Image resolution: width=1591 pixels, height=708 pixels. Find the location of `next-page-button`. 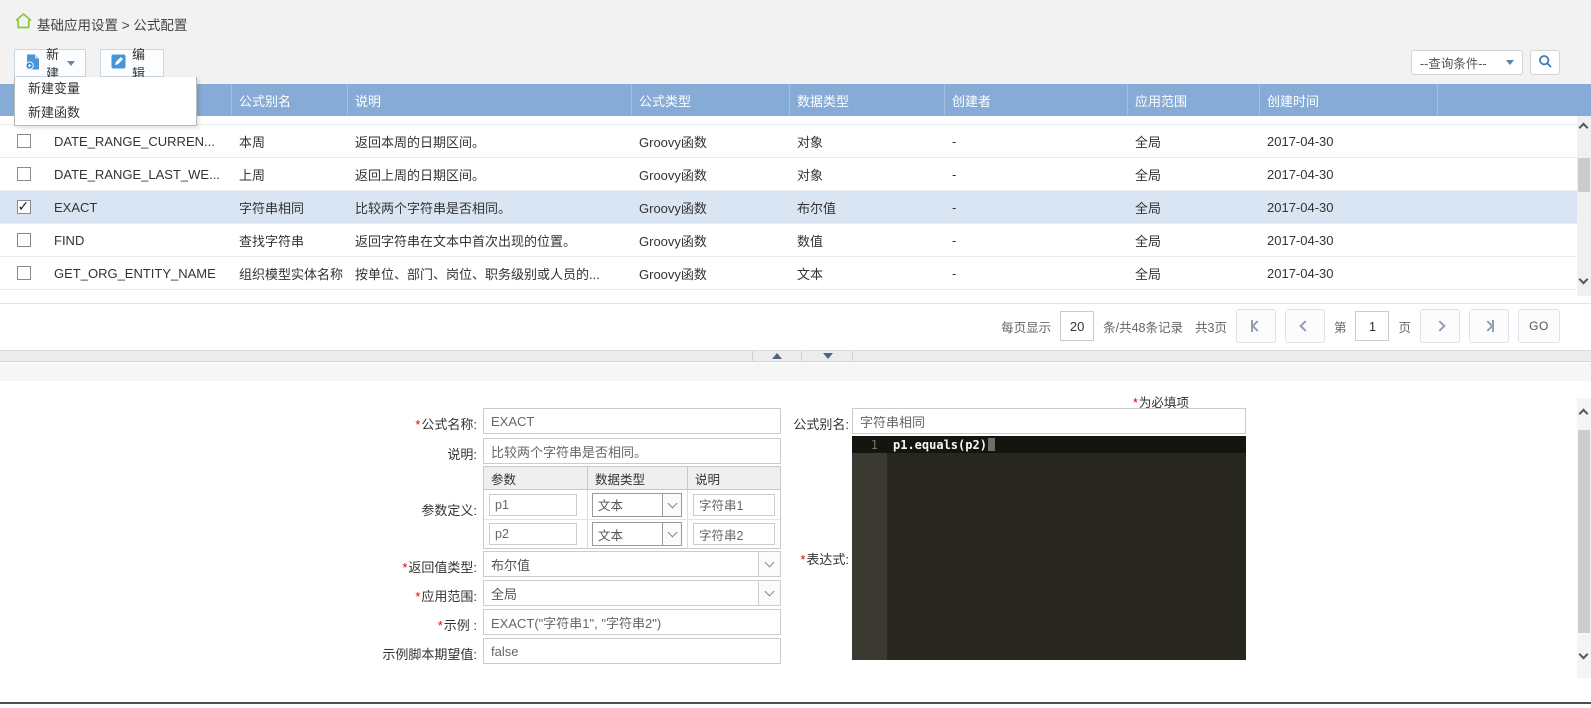

next-page-button is located at coordinates (1440, 326).